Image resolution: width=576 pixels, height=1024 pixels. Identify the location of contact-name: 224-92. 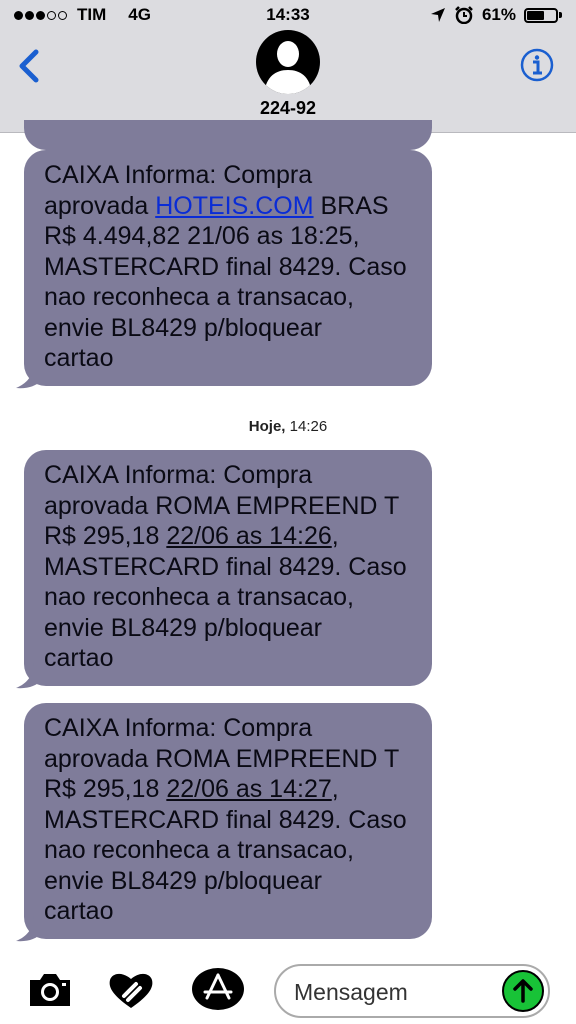
(288, 108).